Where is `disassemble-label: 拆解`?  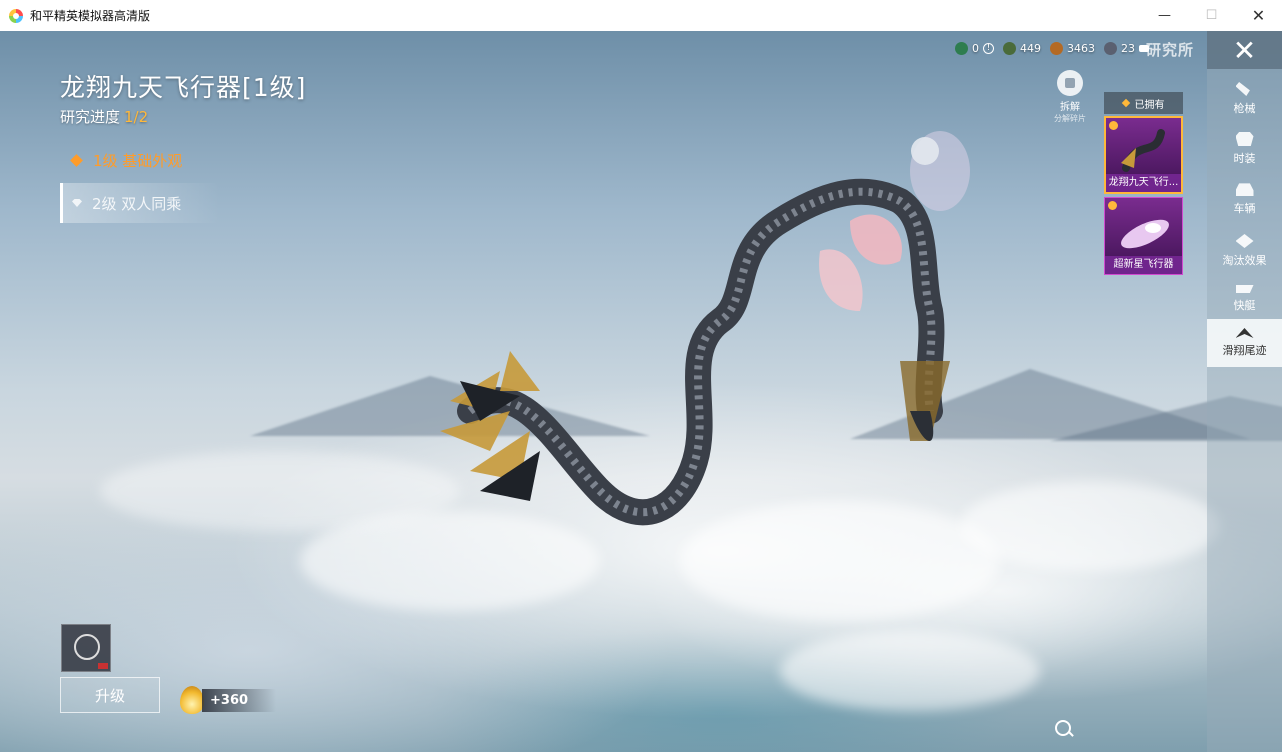
disassemble-label: 拆解 is located at coordinates (1070, 107).